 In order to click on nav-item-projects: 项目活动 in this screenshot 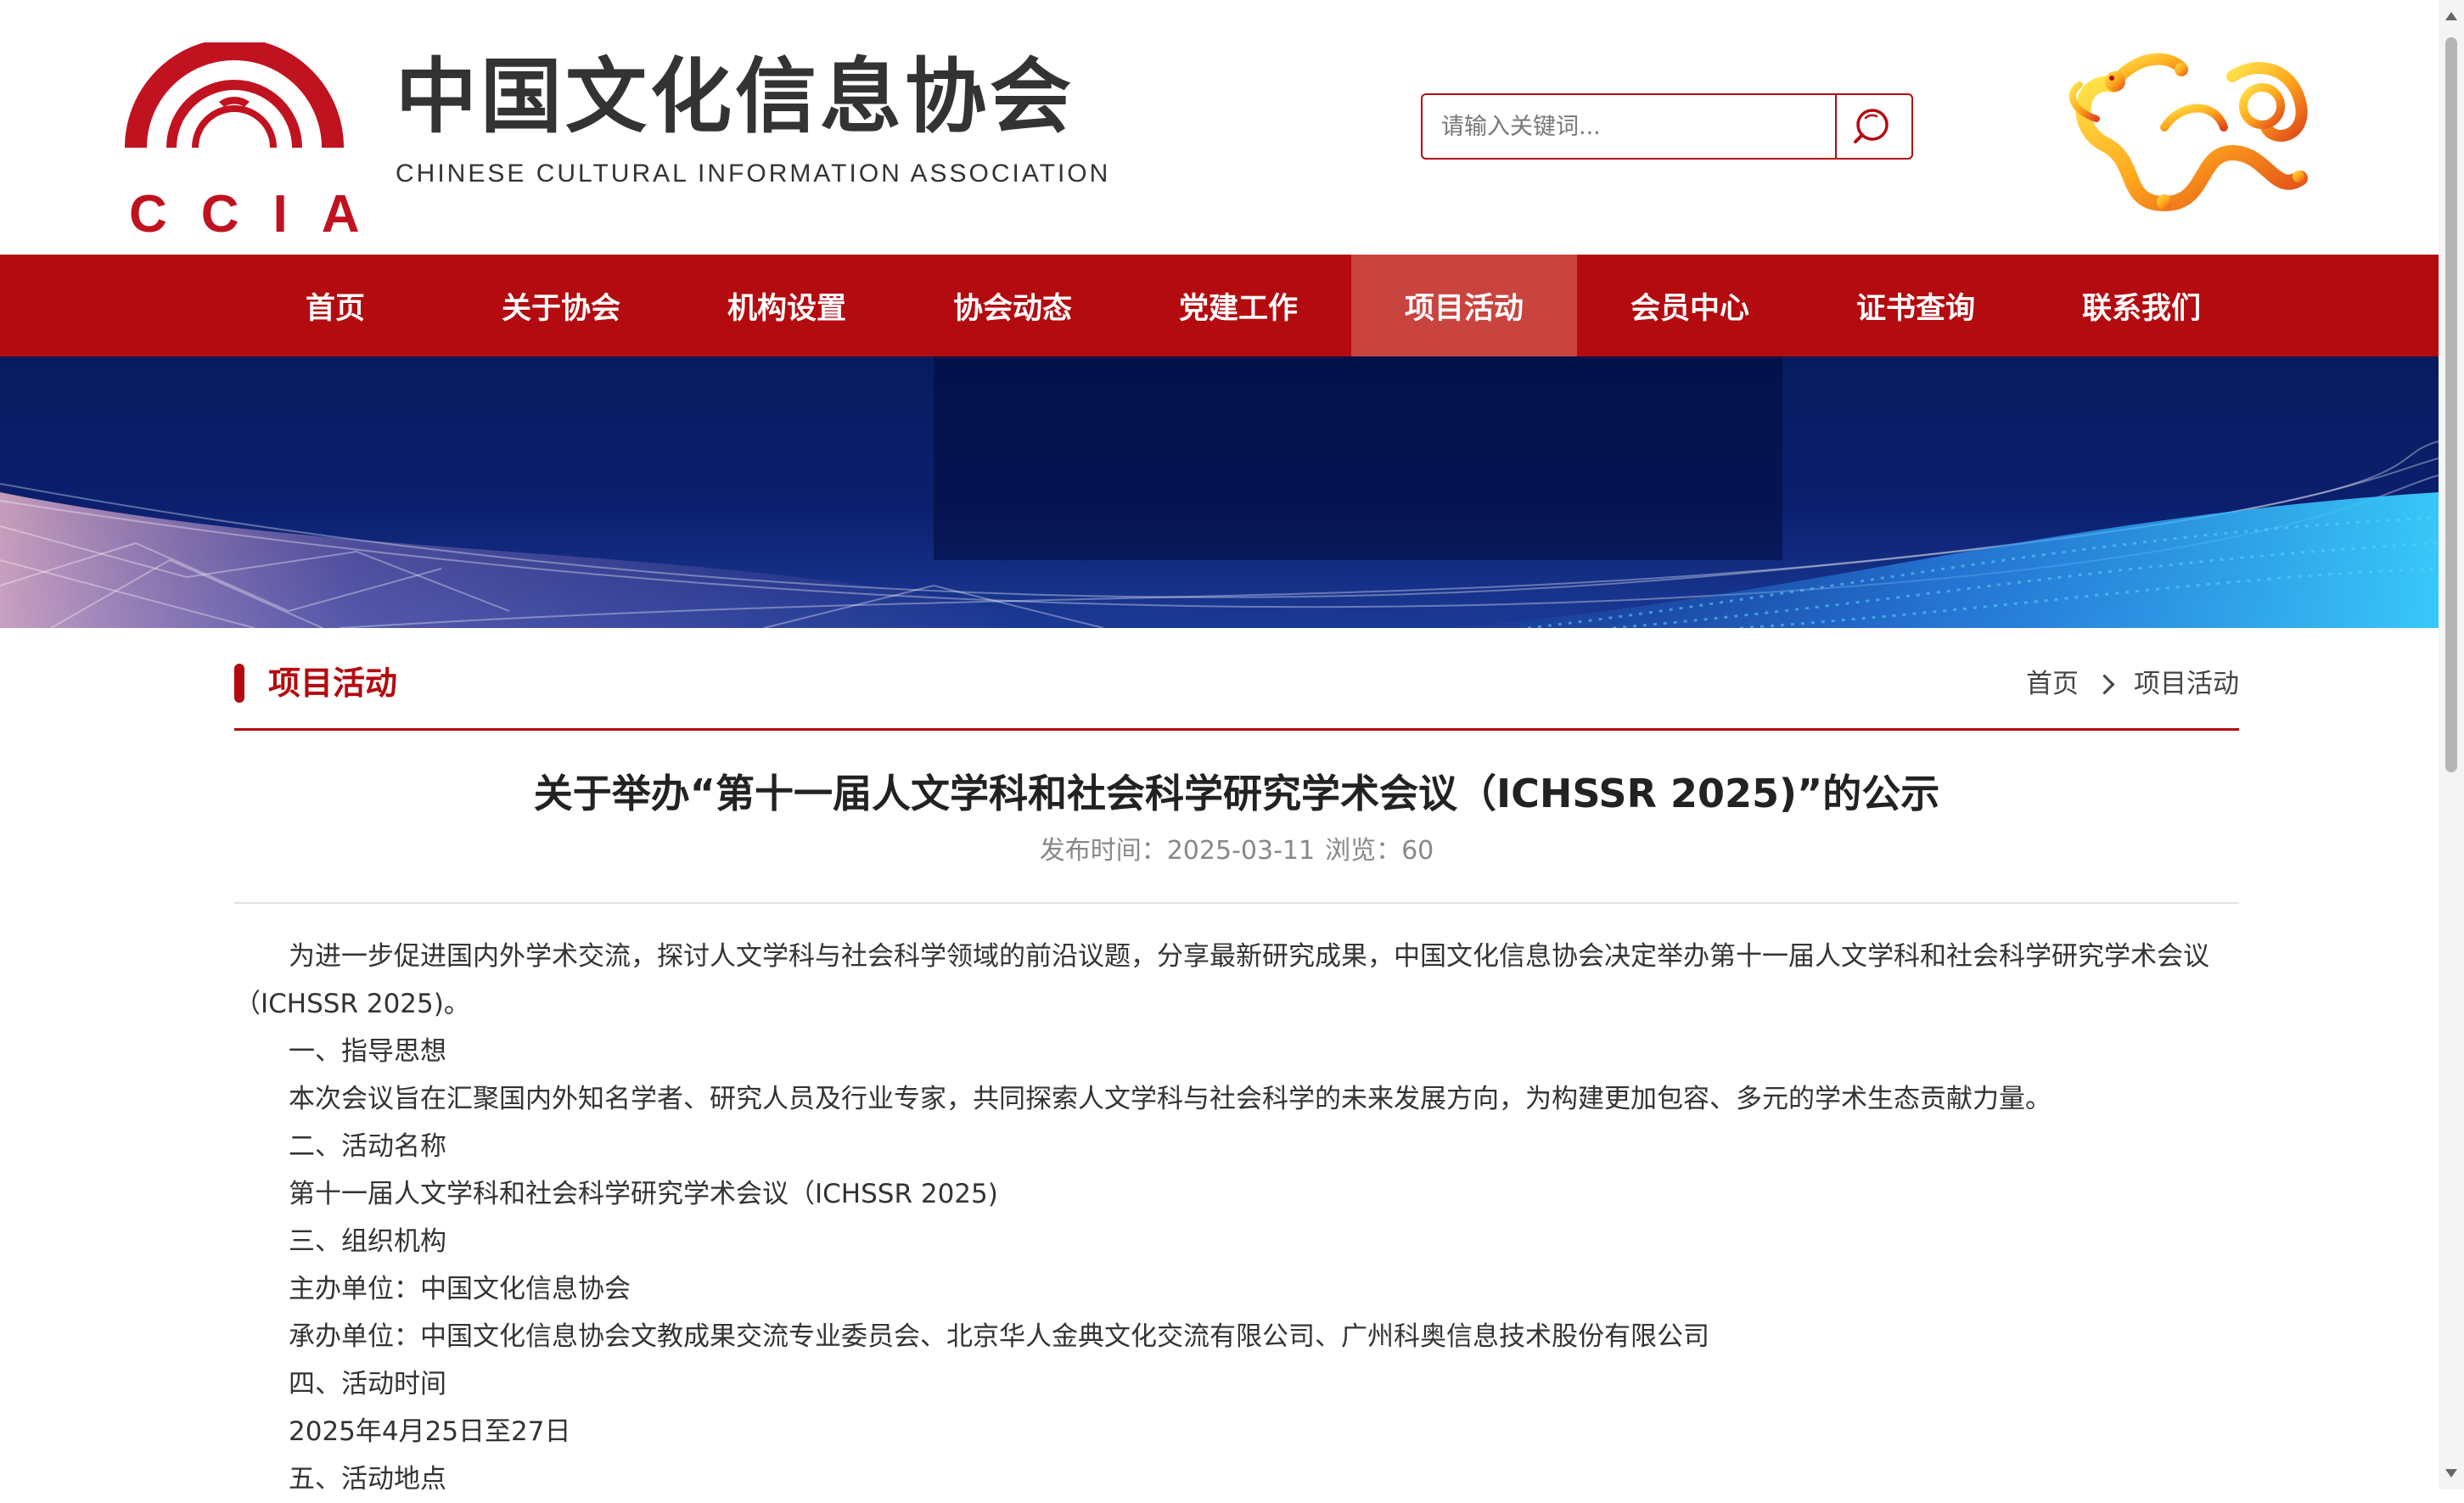, I will do `click(1464, 305)`.